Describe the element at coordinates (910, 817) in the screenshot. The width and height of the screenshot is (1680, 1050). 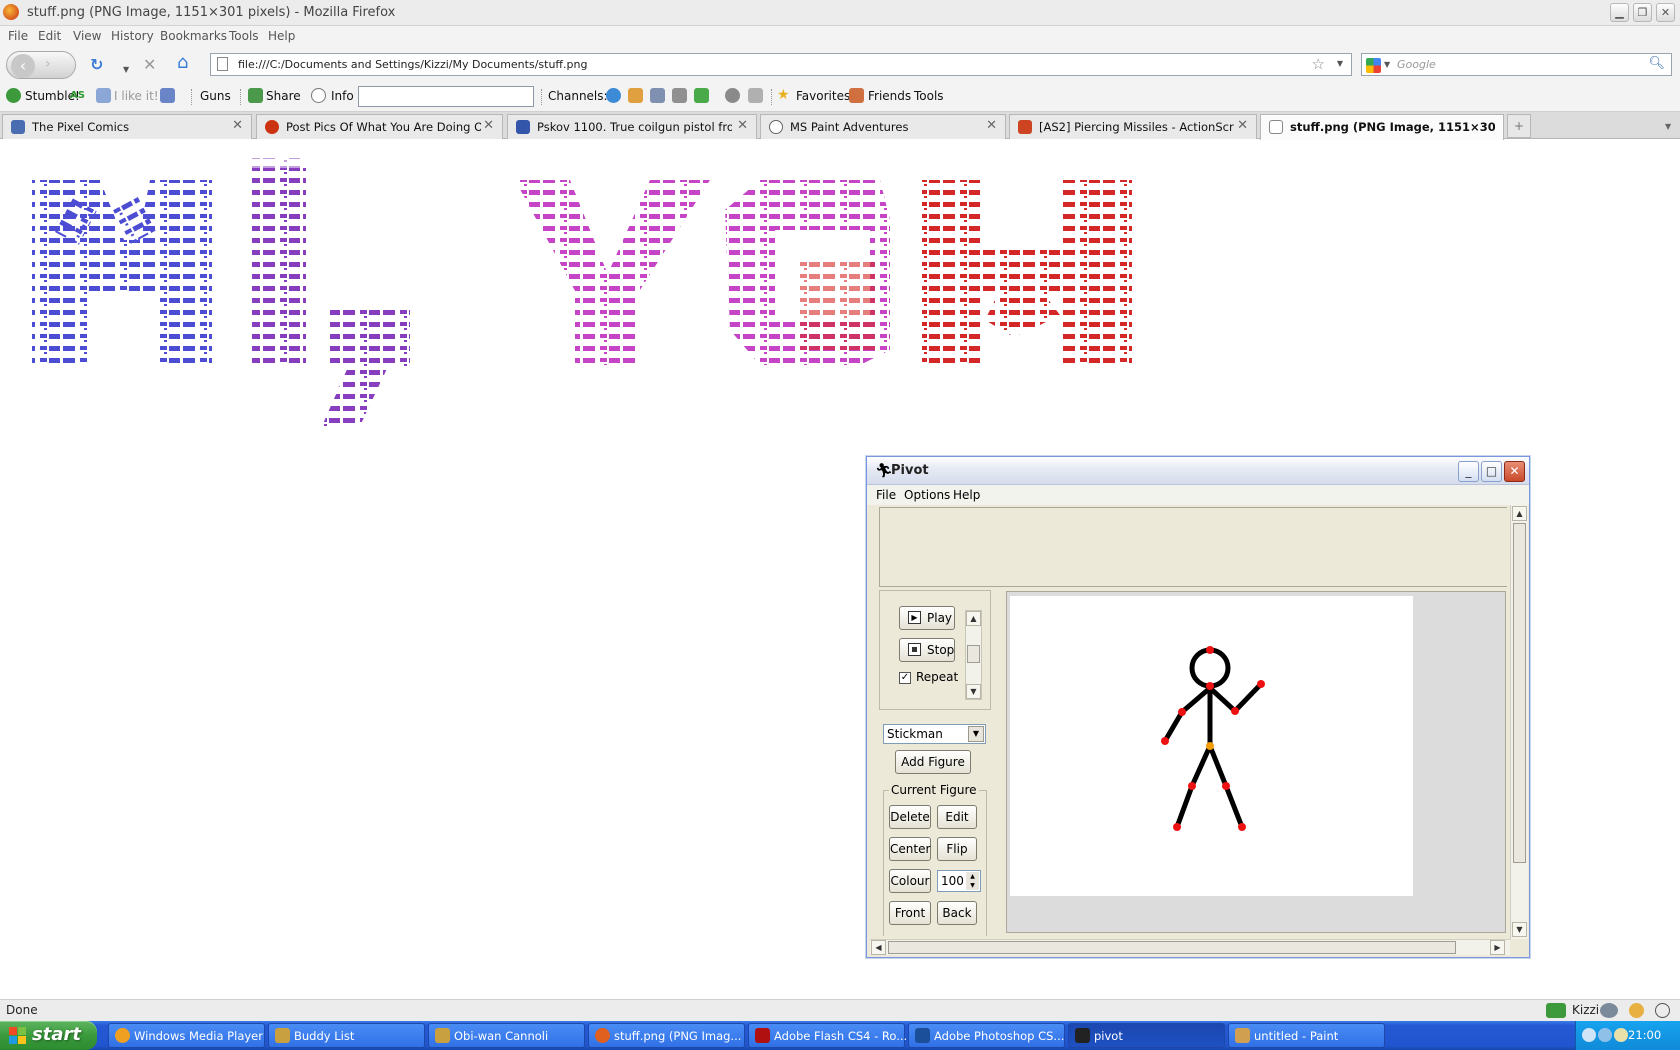
I see `delete-button: Delete` at that location.